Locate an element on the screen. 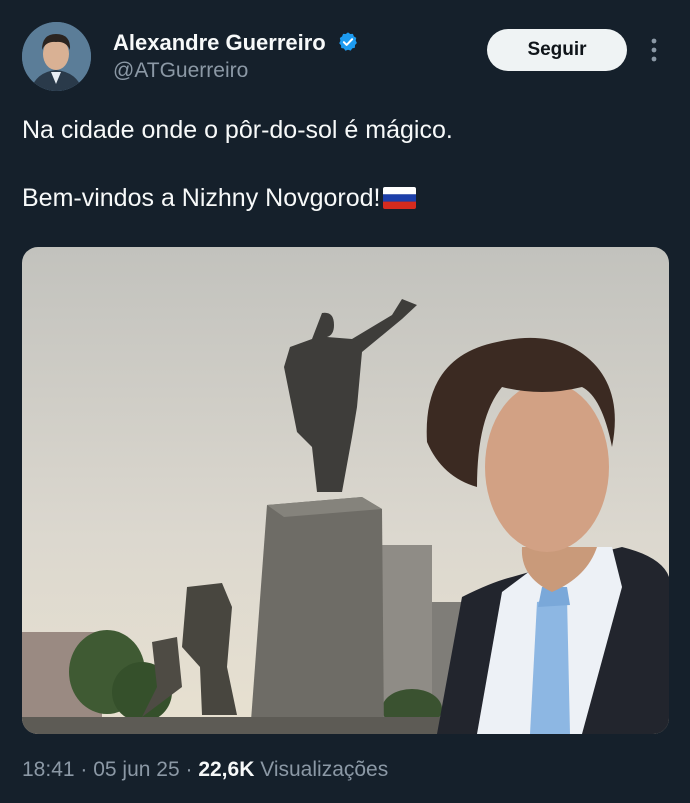 Image resolution: width=690 pixels, height=803 pixels. verified-badge-icon is located at coordinates (348, 41).